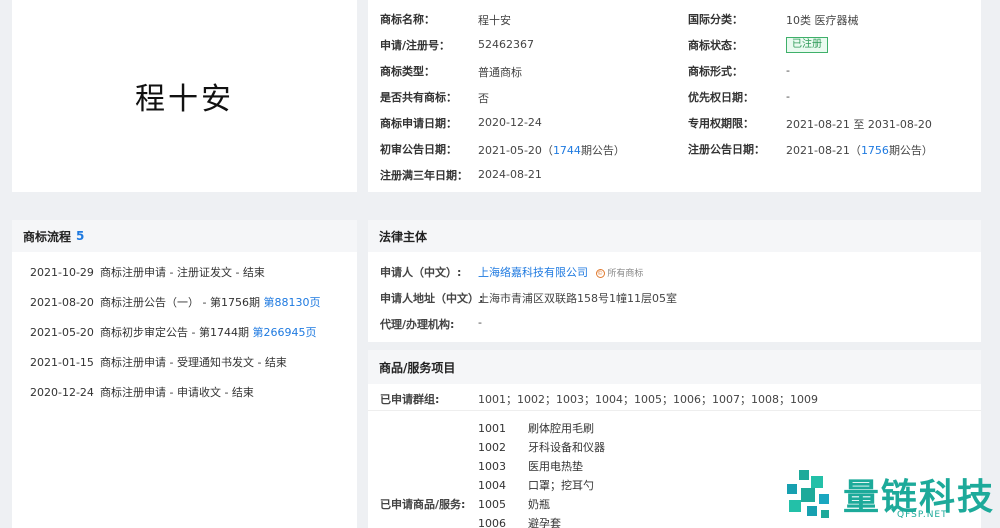  What do you see at coordinates (182, 302) in the screenshot?
I see `flow-item-text: 商标注册公告（一） - 第1756期` at bounding box center [182, 302].